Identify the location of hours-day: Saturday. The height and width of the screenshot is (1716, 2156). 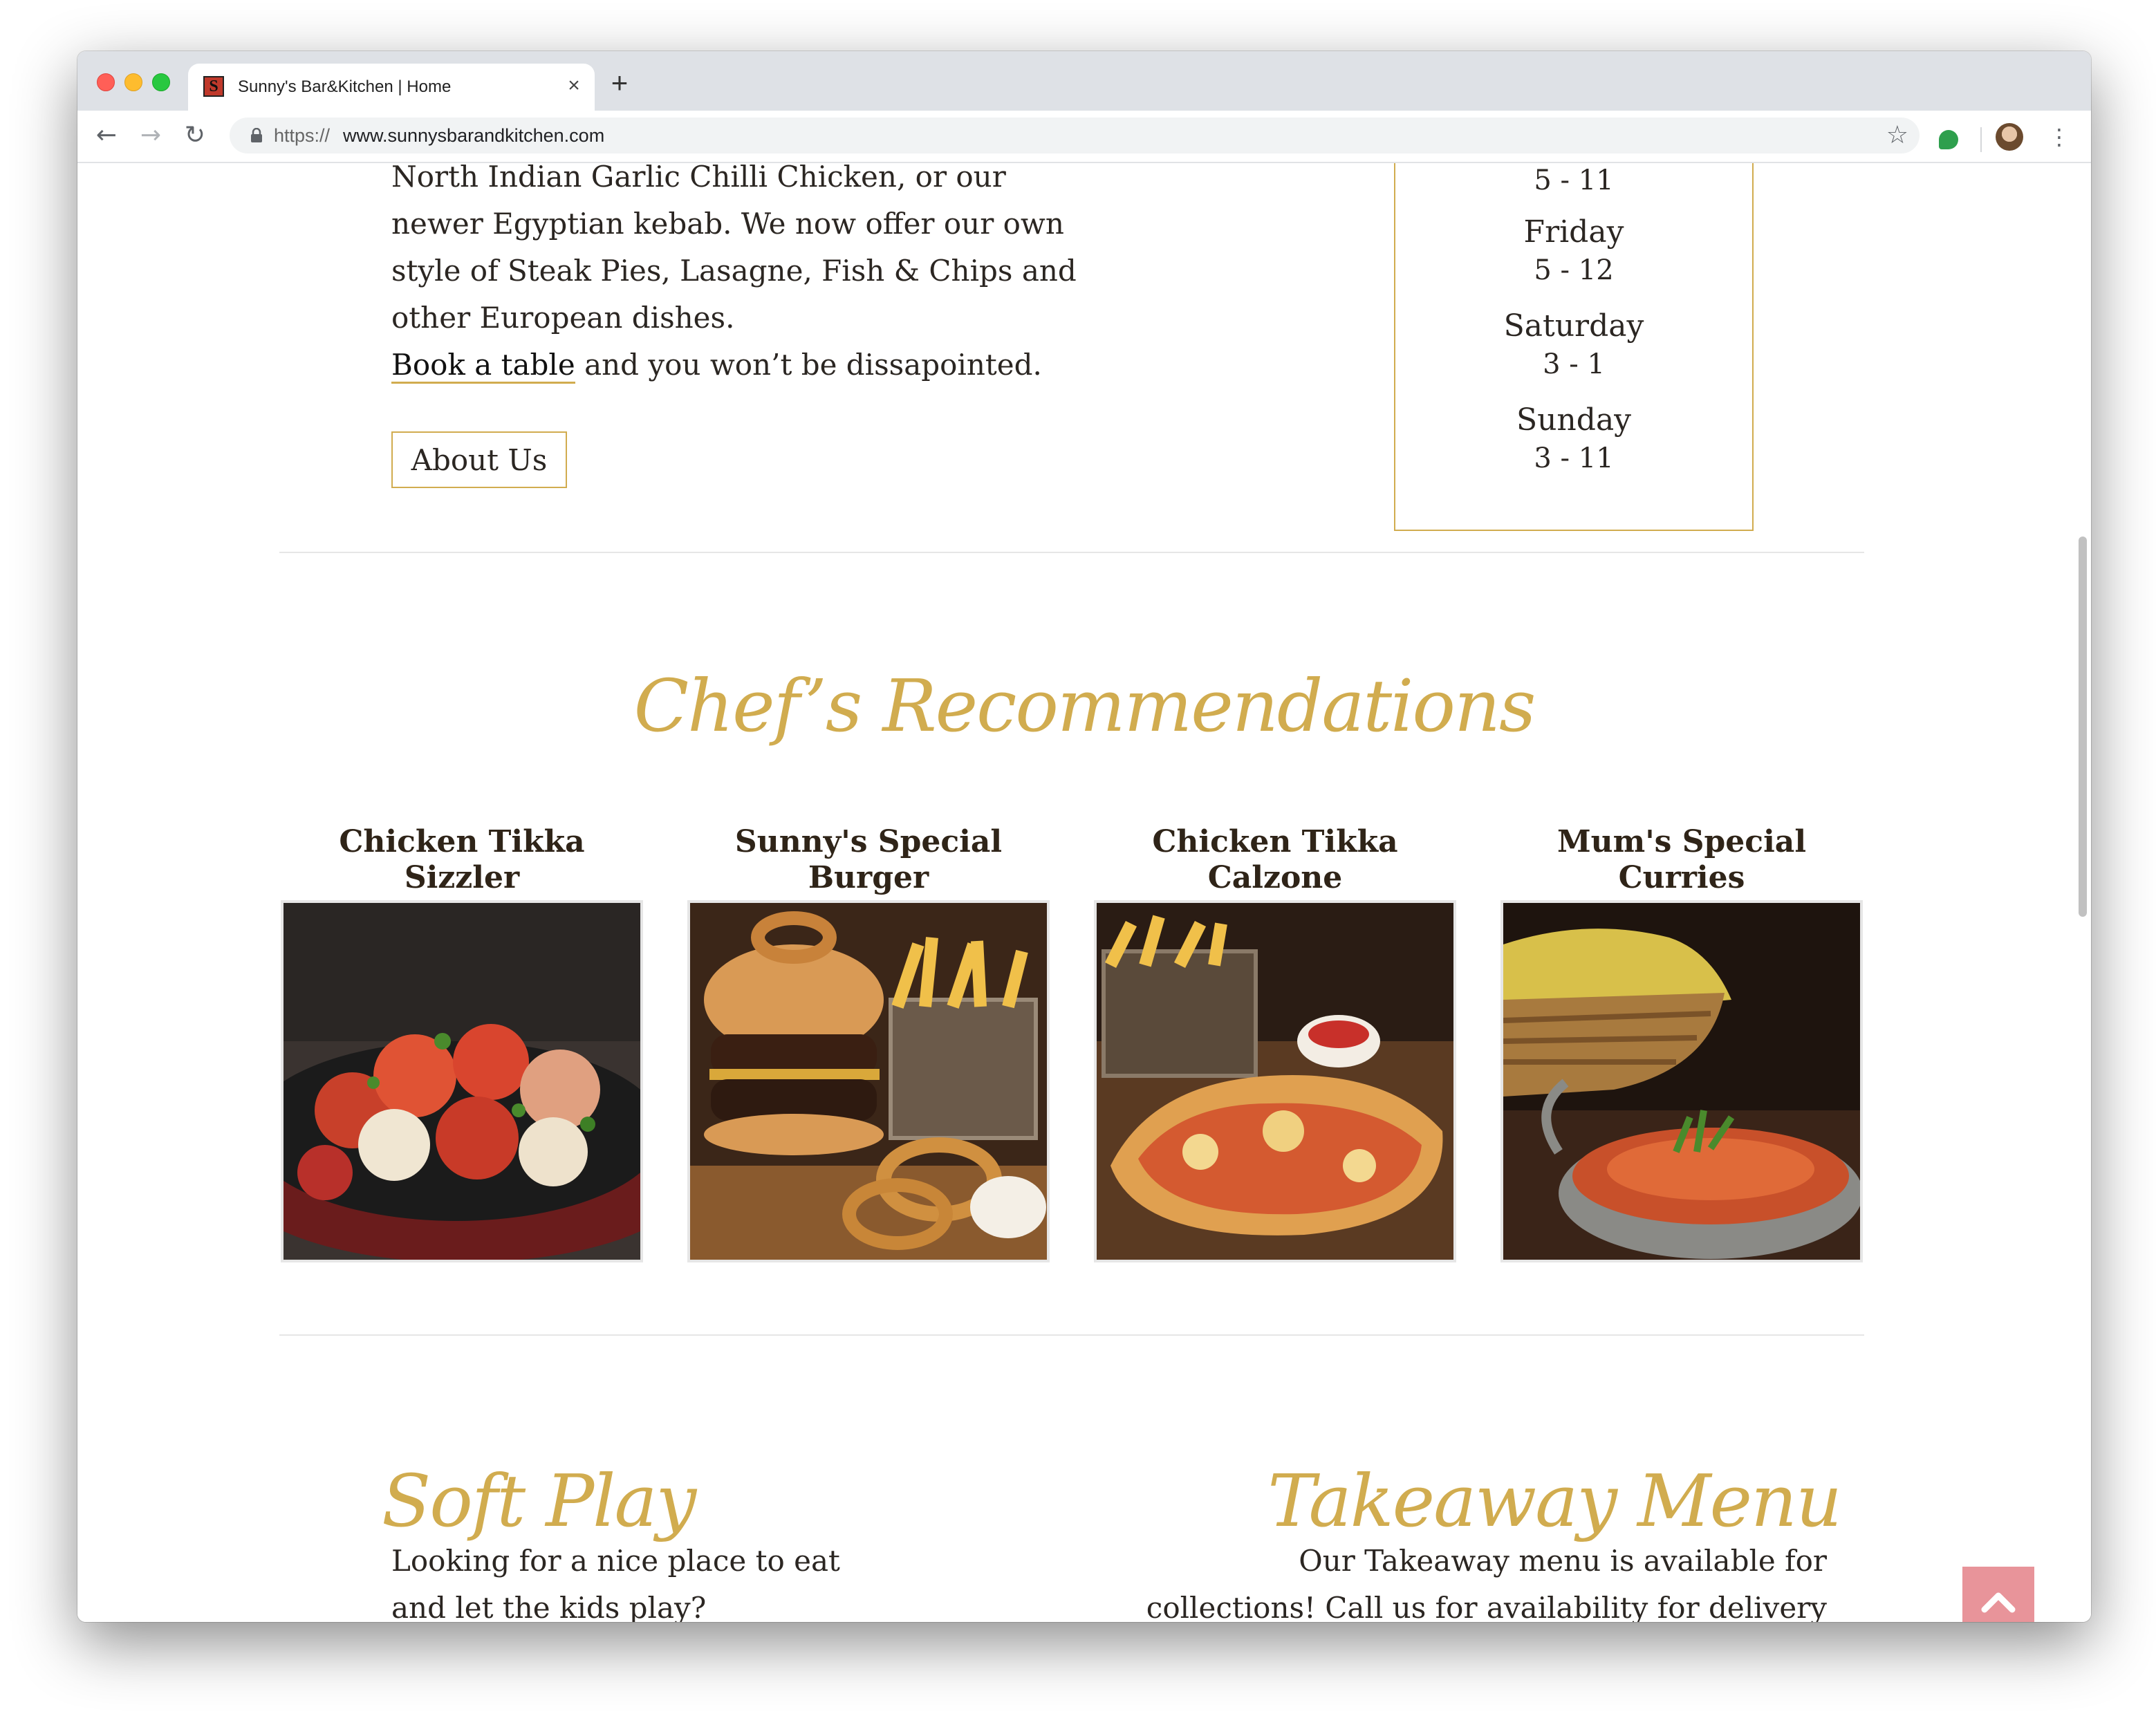
(1574, 326).